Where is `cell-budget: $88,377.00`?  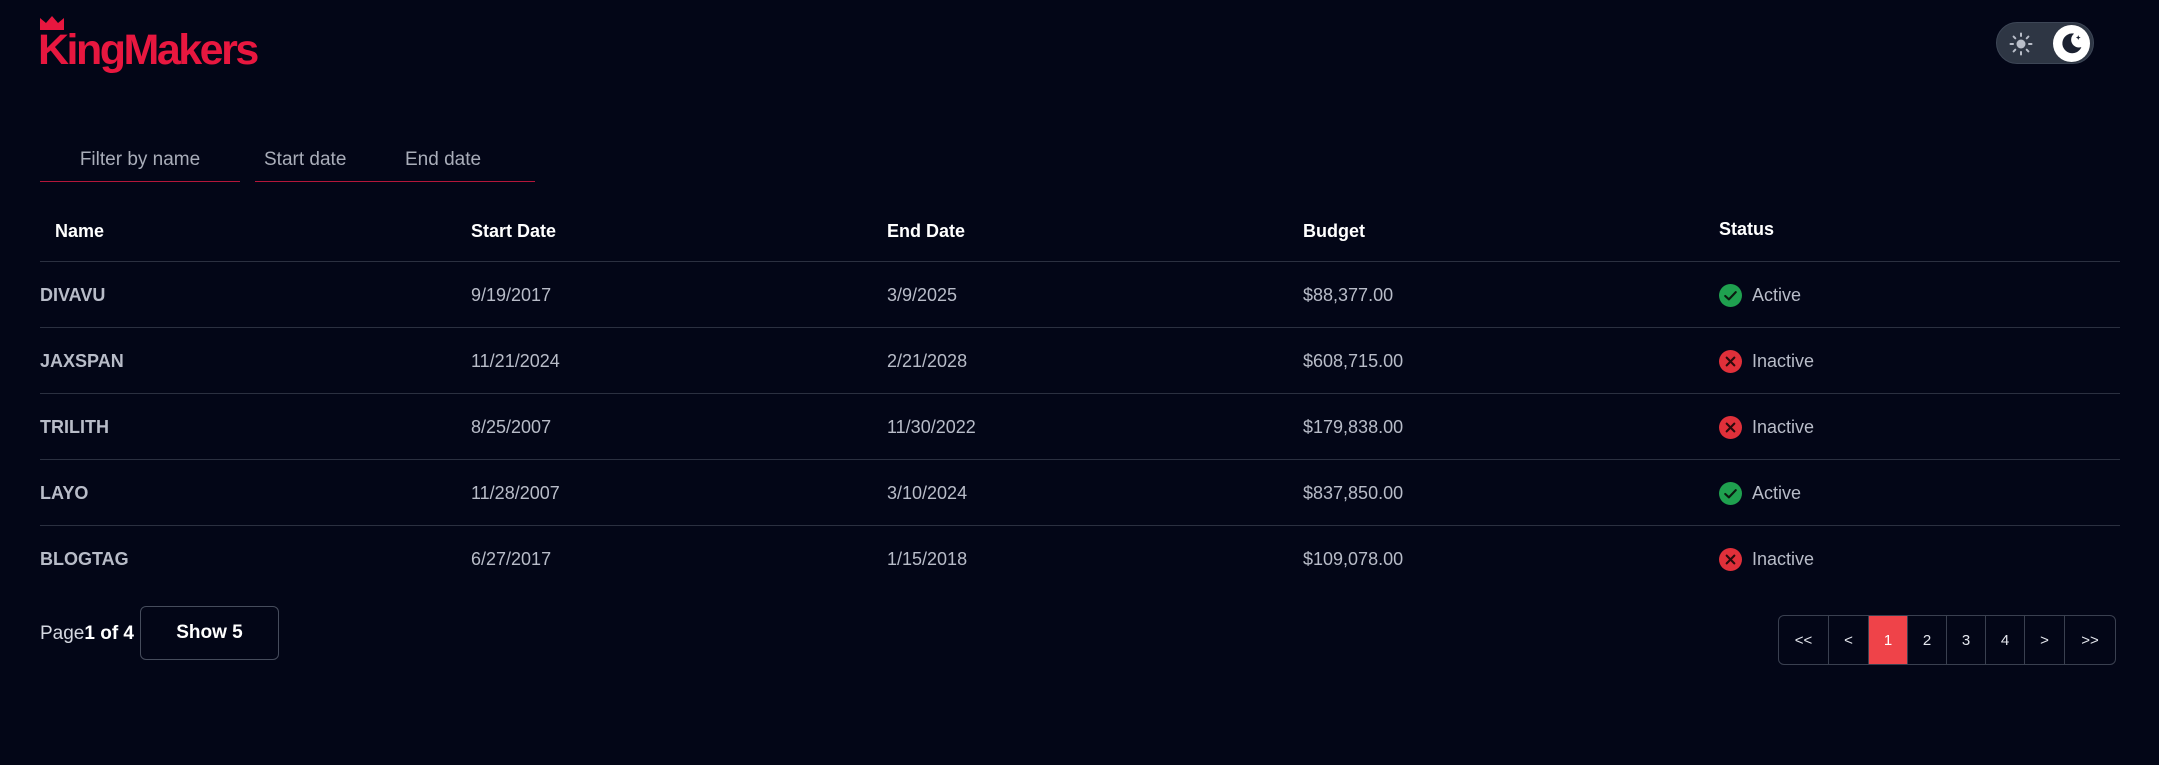
cell-budget: $88,377.00 is located at coordinates (1348, 295).